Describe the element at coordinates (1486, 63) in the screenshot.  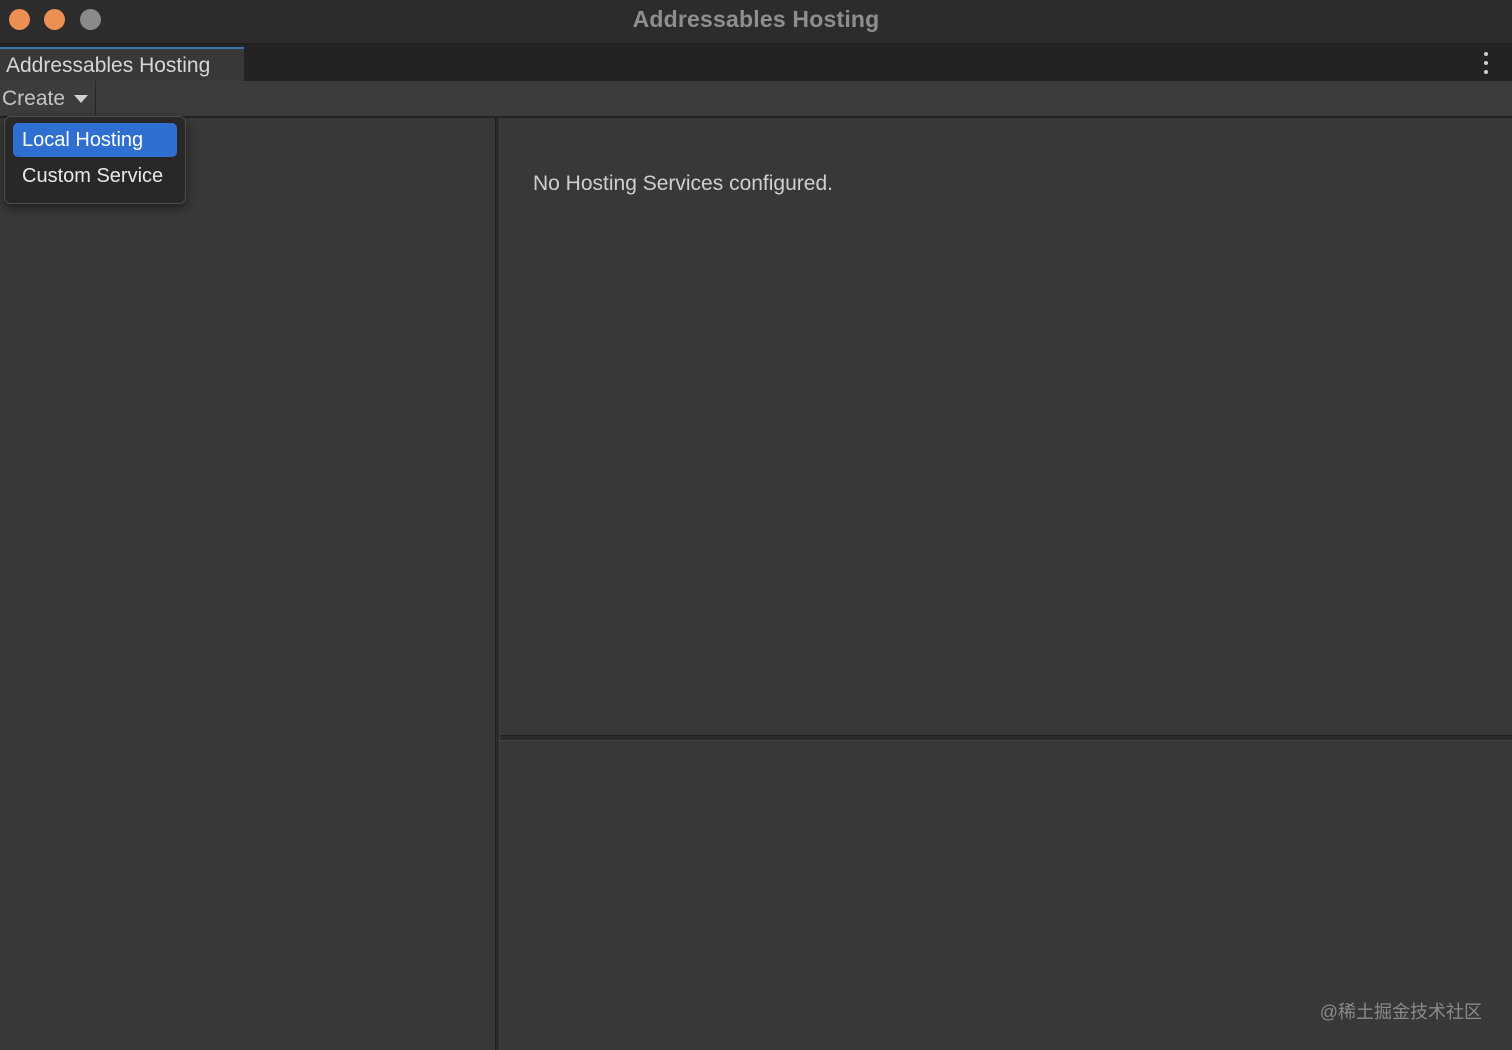
I see `more-options-icon` at that location.